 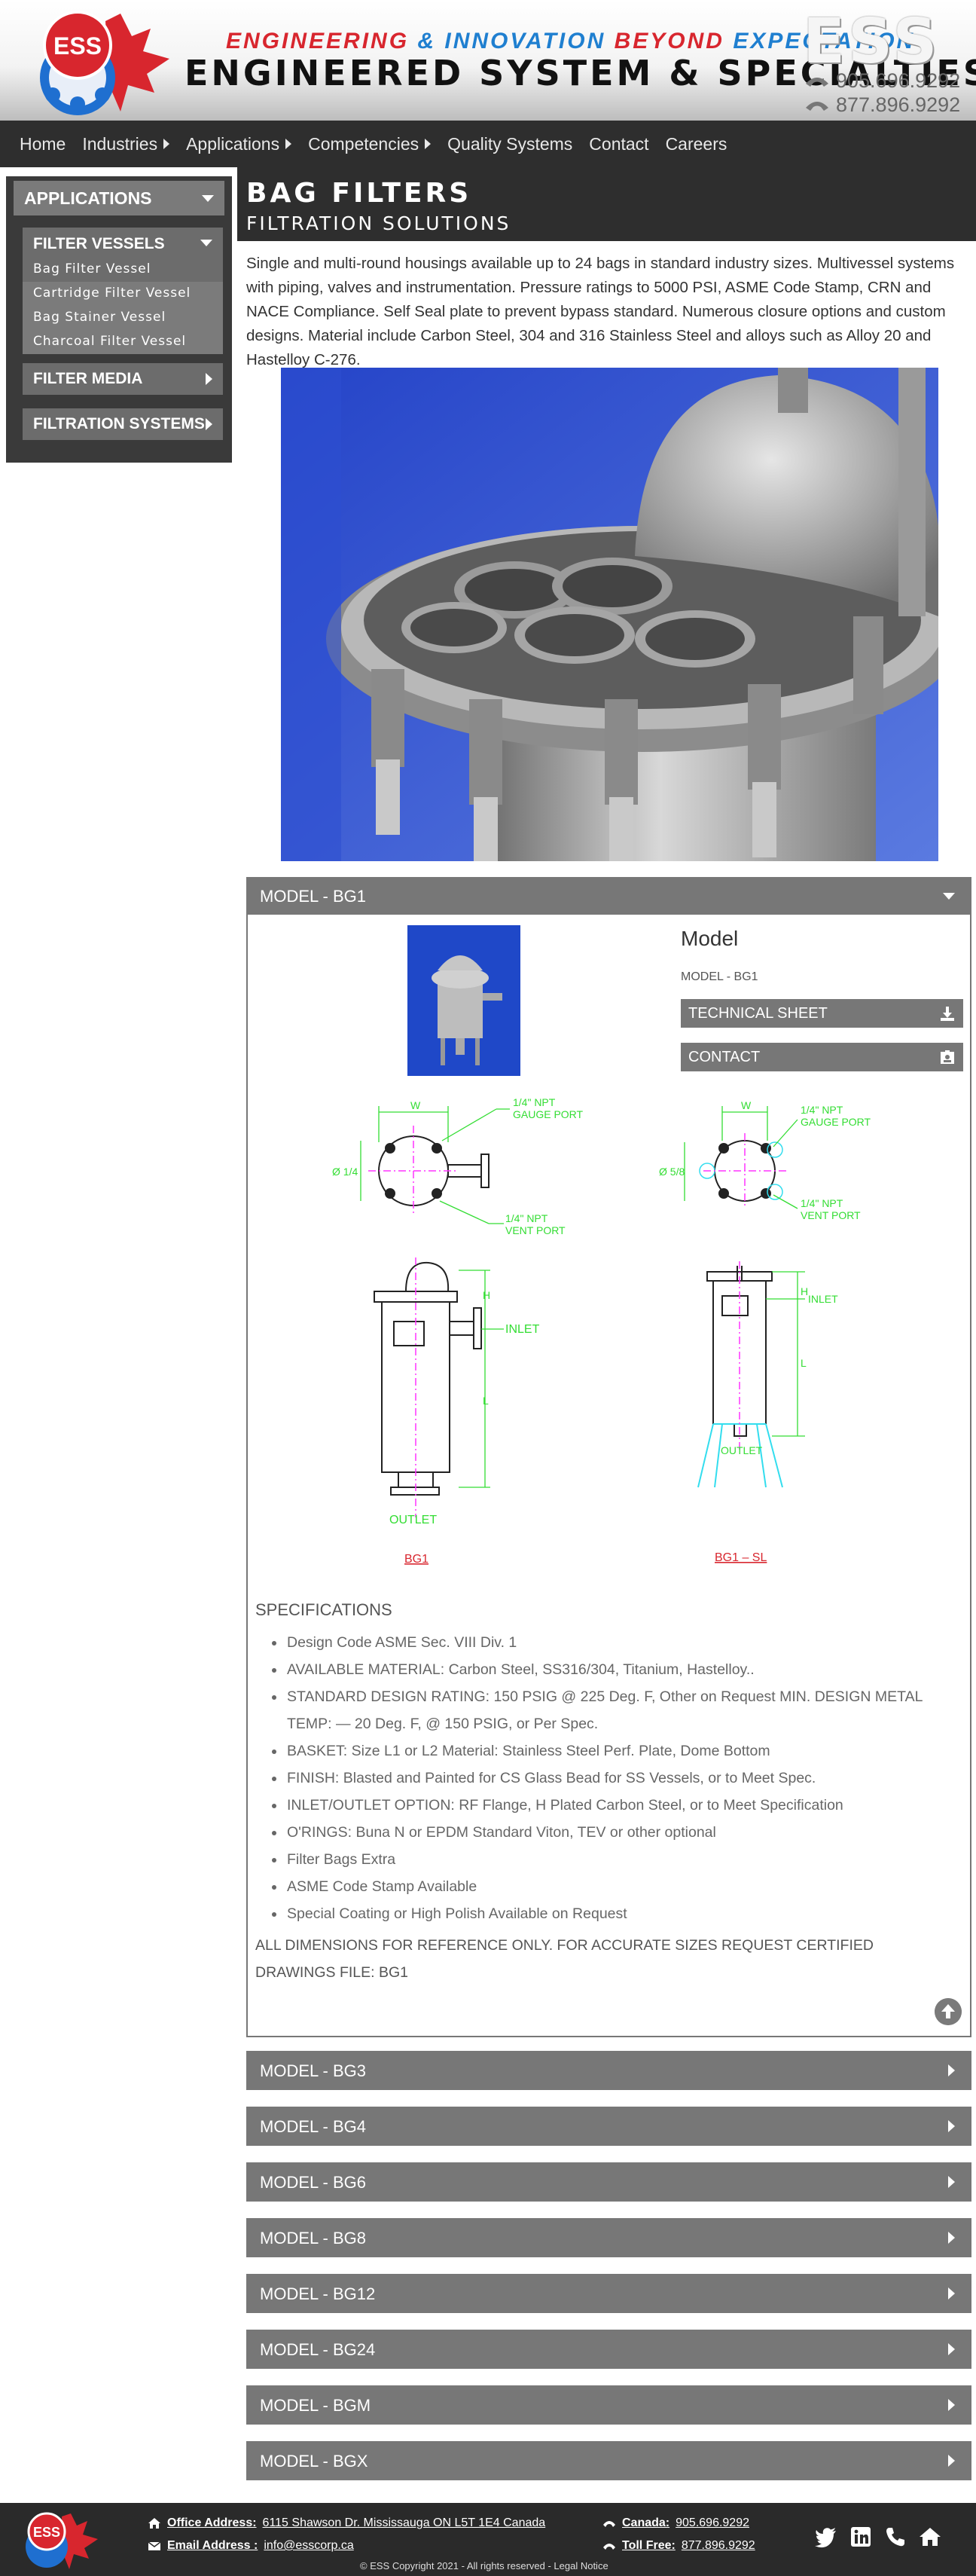 I want to click on nav-industries: Industries, so click(x=126, y=144).